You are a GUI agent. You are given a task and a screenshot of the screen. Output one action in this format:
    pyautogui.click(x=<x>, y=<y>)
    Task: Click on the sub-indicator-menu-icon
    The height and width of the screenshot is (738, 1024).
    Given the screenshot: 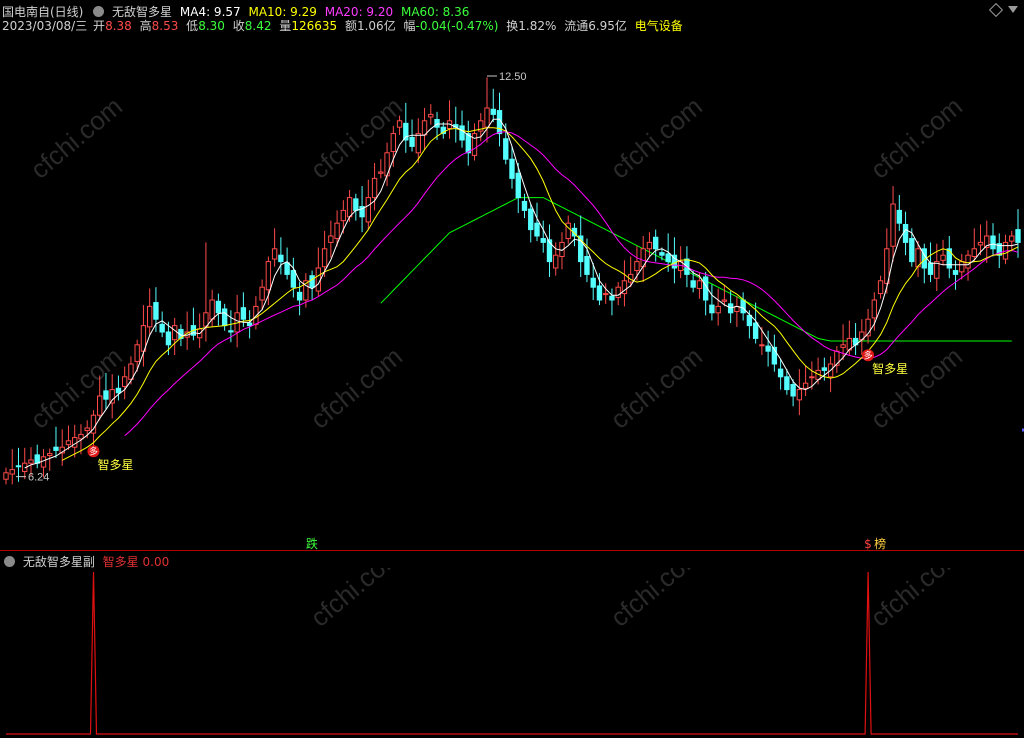 What is the action you would take?
    pyautogui.click(x=9, y=561)
    